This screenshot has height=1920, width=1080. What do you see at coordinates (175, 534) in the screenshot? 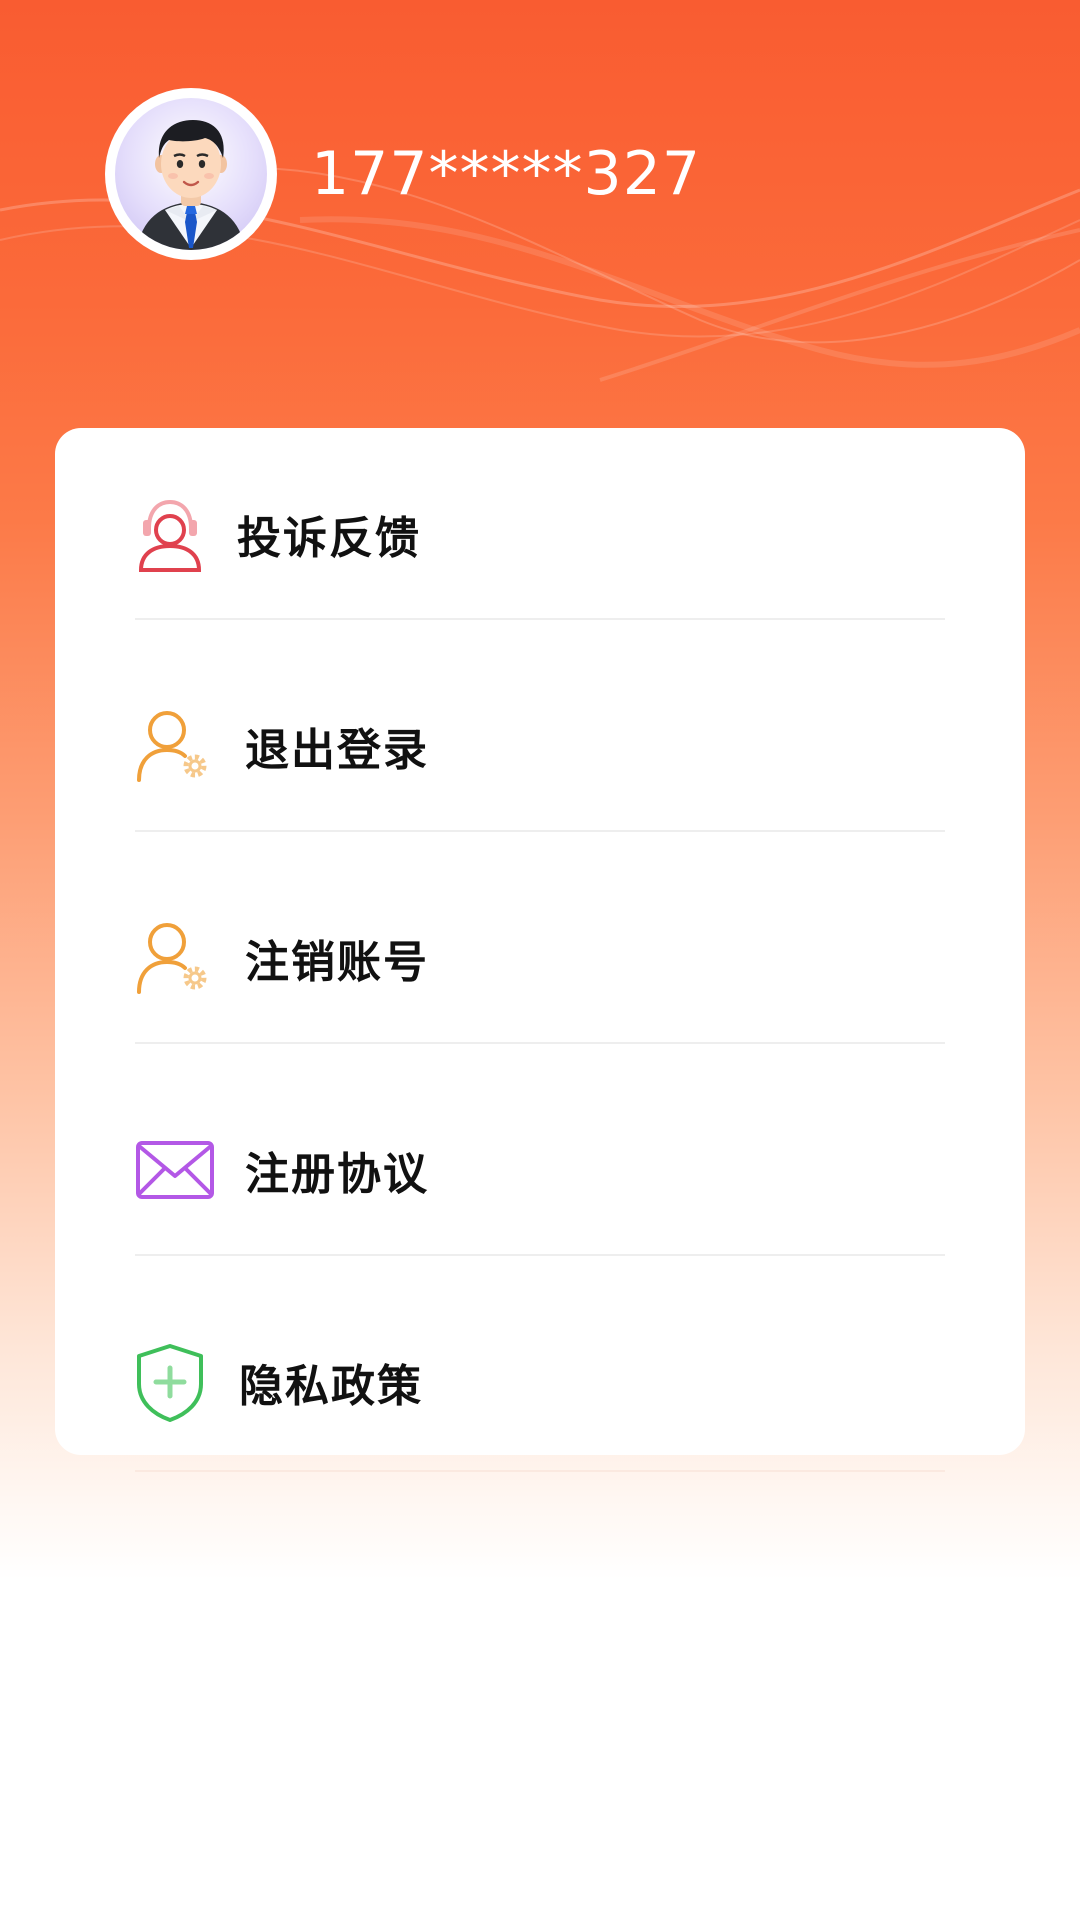
I see `customer-service-icon` at bounding box center [175, 534].